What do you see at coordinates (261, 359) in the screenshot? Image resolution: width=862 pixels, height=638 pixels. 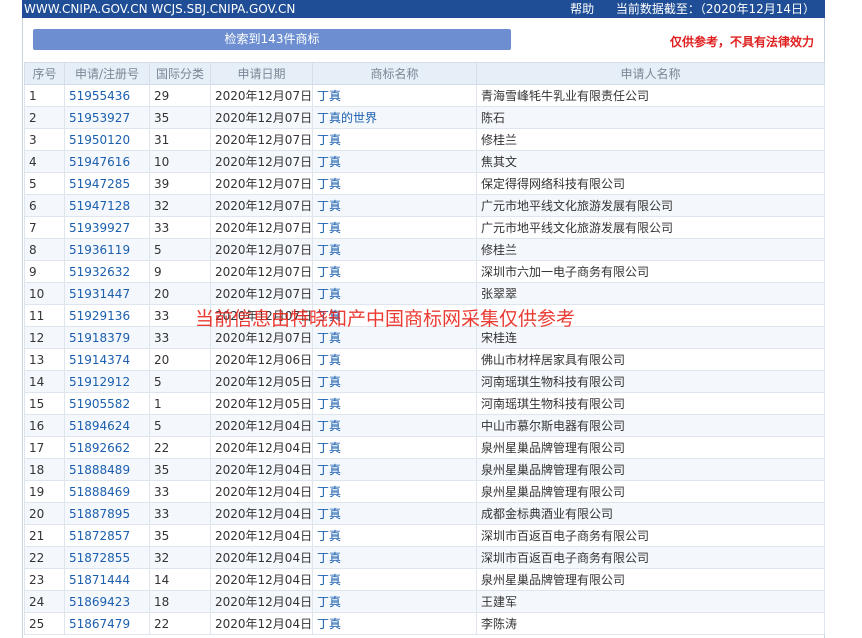 I see `date-cell: 2020年12月06日` at bounding box center [261, 359].